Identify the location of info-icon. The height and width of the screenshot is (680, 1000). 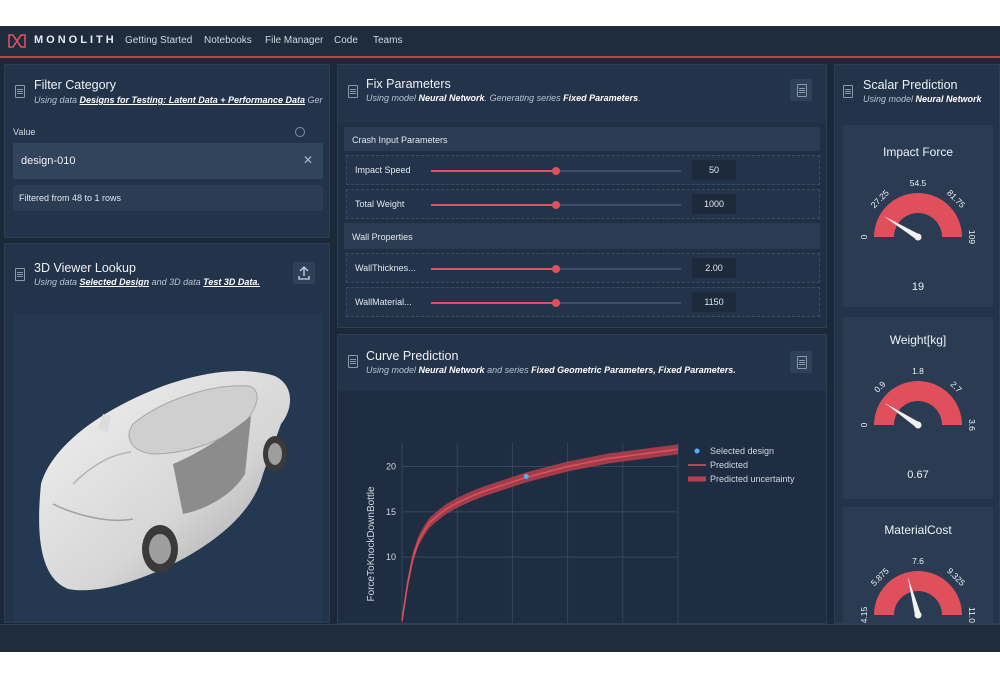
(300, 132).